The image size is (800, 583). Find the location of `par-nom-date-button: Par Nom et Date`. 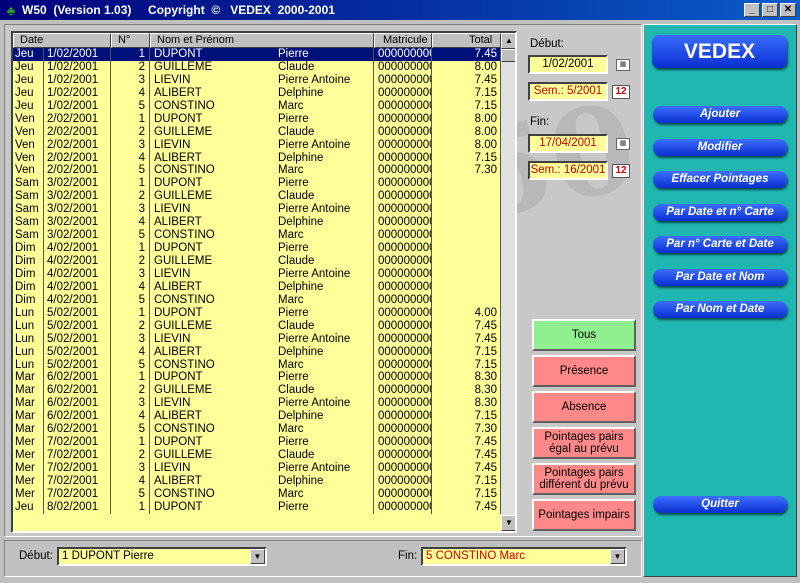

par-nom-date-button: Par Nom et Date is located at coordinates (720, 309).